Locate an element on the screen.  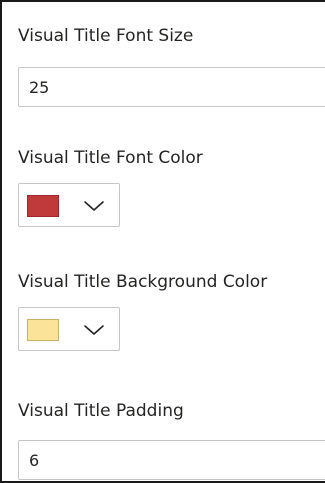
font-color-swatch is located at coordinates (43, 206).